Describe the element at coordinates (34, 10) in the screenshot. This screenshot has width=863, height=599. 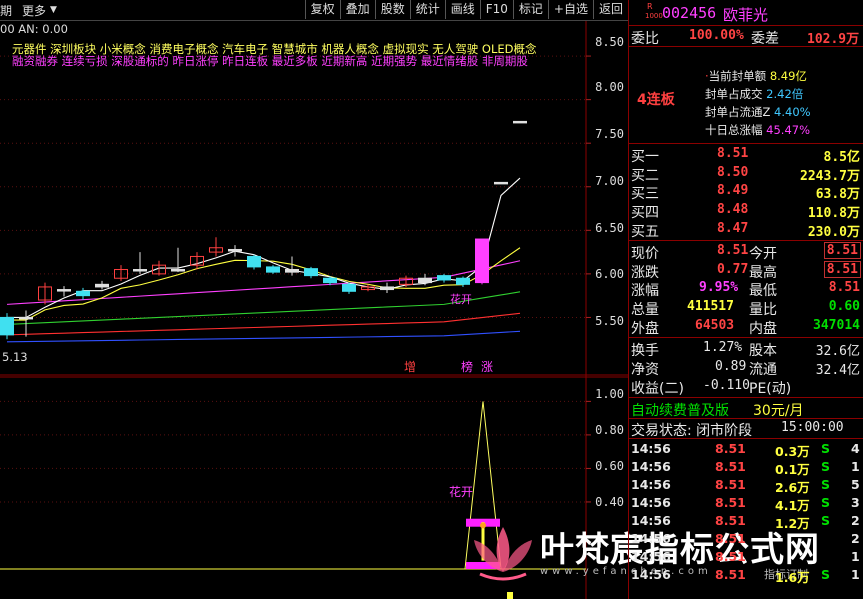
I see `more-menu: 更多` at that location.